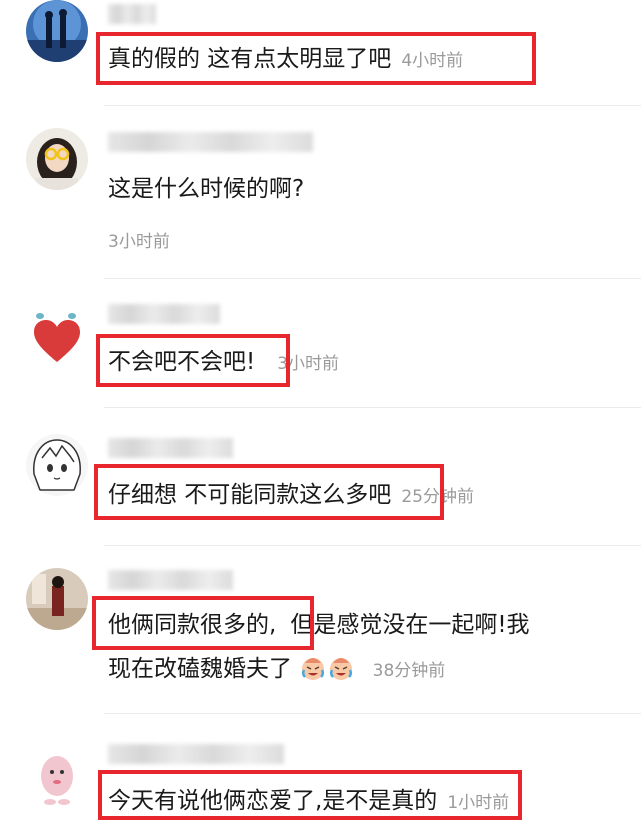 The image size is (641, 820). I want to click on comment-text-line2: 现在改磕魏婚夫了 38分钟前, so click(276, 670).